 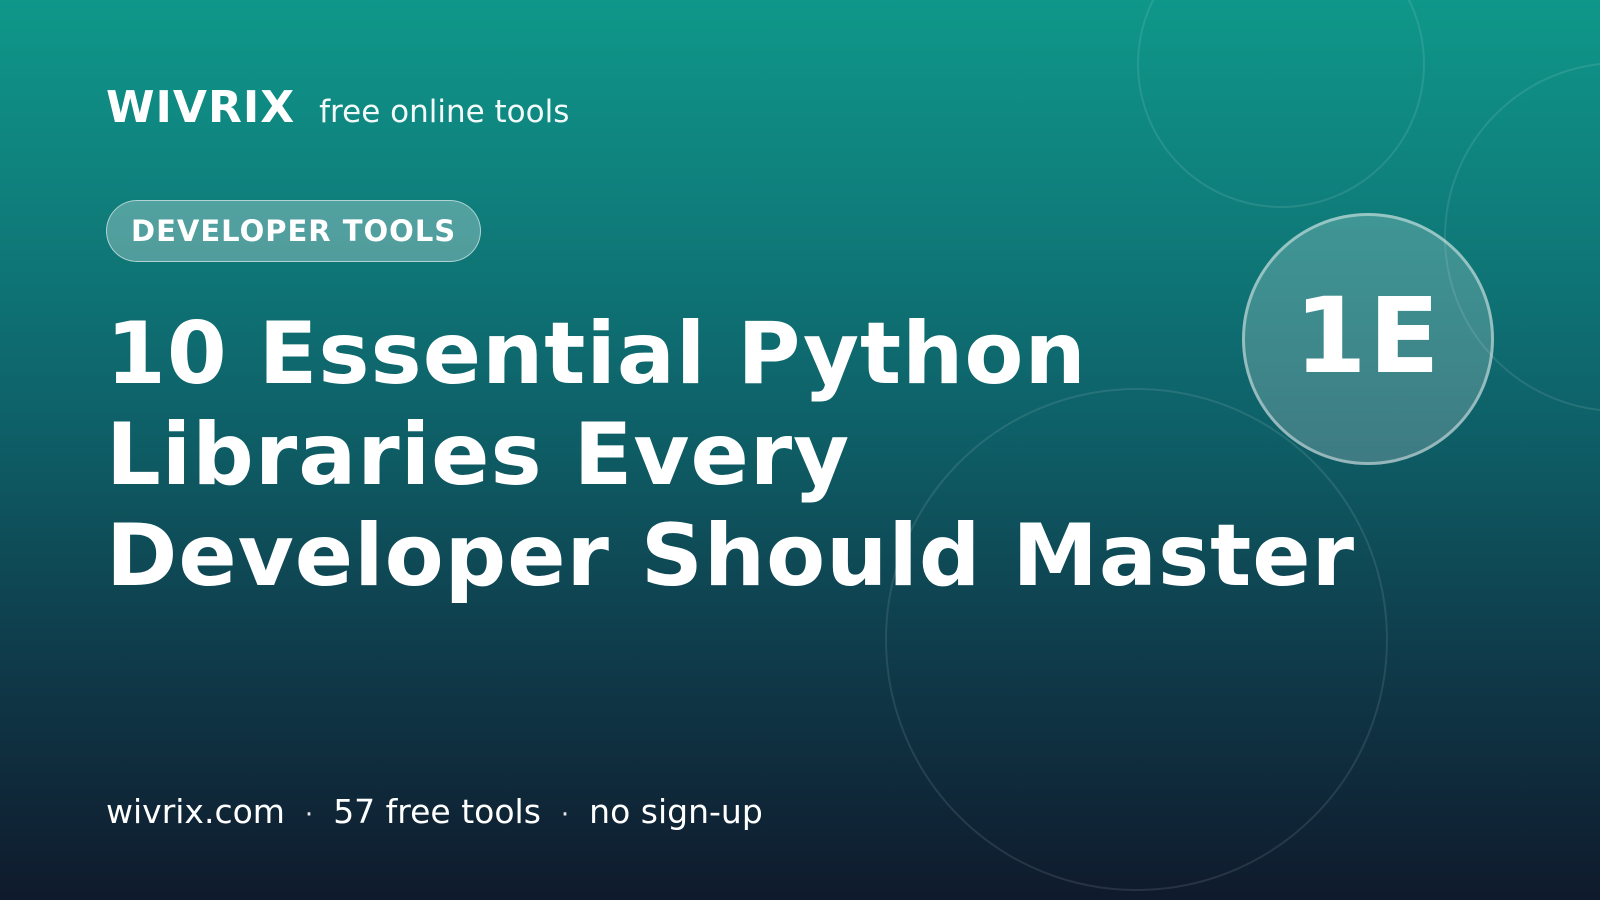 I want to click on footer-info: wivrix.com · 57 free tools · no sign-up, so click(x=434, y=811).